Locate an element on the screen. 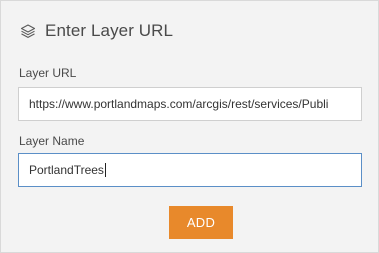 The width and height of the screenshot is (379, 253). layers-icon is located at coordinates (28, 31).